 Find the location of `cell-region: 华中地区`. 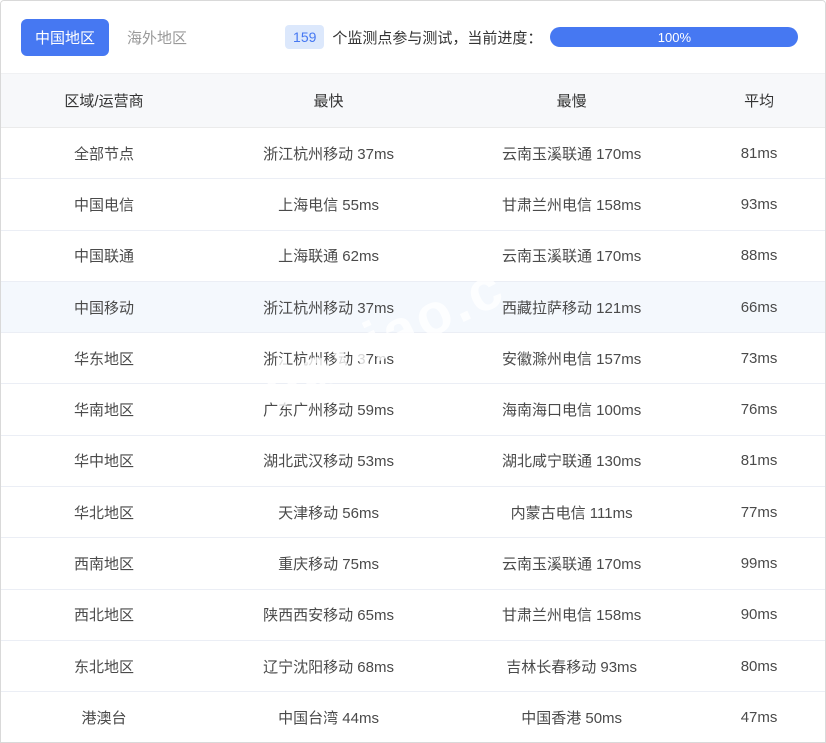

cell-region: 华中地区 is located at coordinates (103, 462).